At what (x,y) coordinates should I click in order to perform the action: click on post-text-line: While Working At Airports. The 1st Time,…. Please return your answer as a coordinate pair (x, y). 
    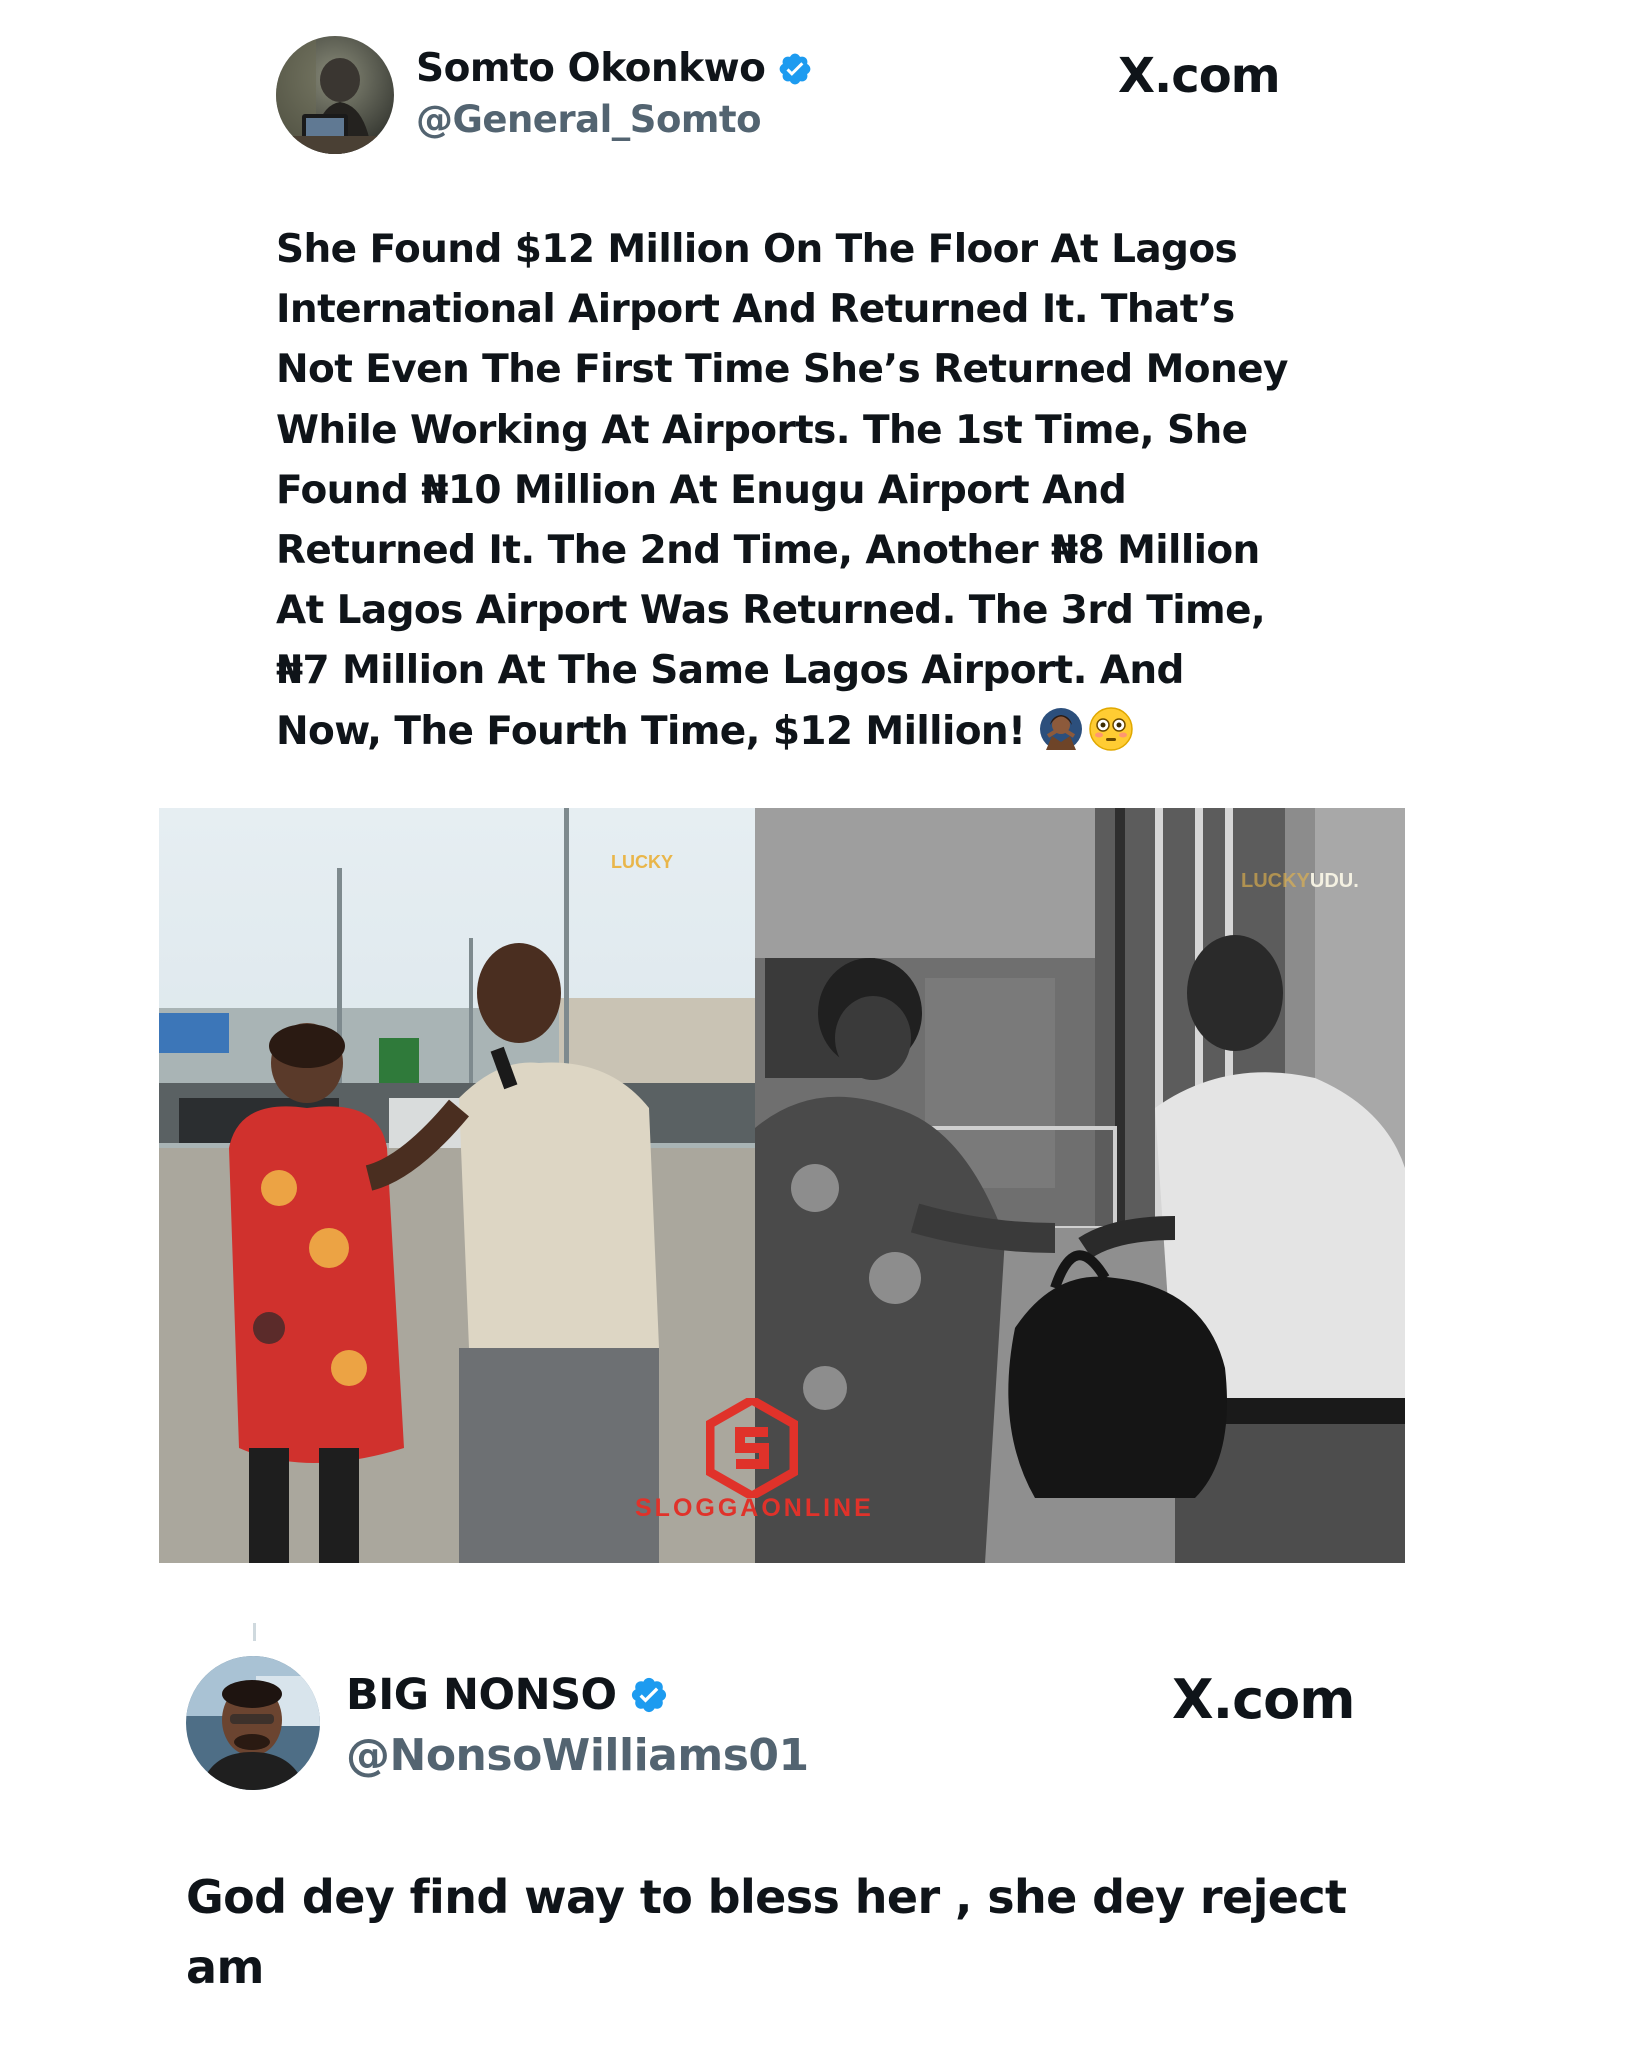
    Looking at the image, I should click on (762, 430).